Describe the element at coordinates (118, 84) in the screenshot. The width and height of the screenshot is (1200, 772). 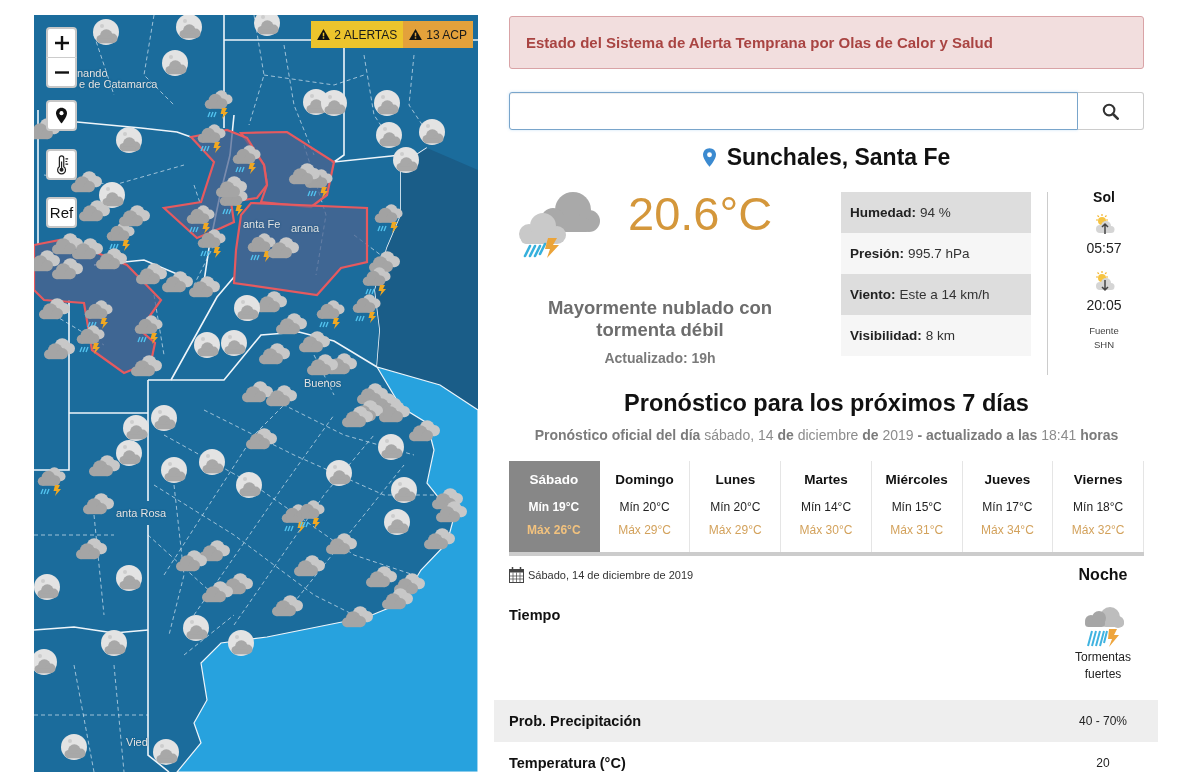
I see `map-label: e de Catamarca` at that location.